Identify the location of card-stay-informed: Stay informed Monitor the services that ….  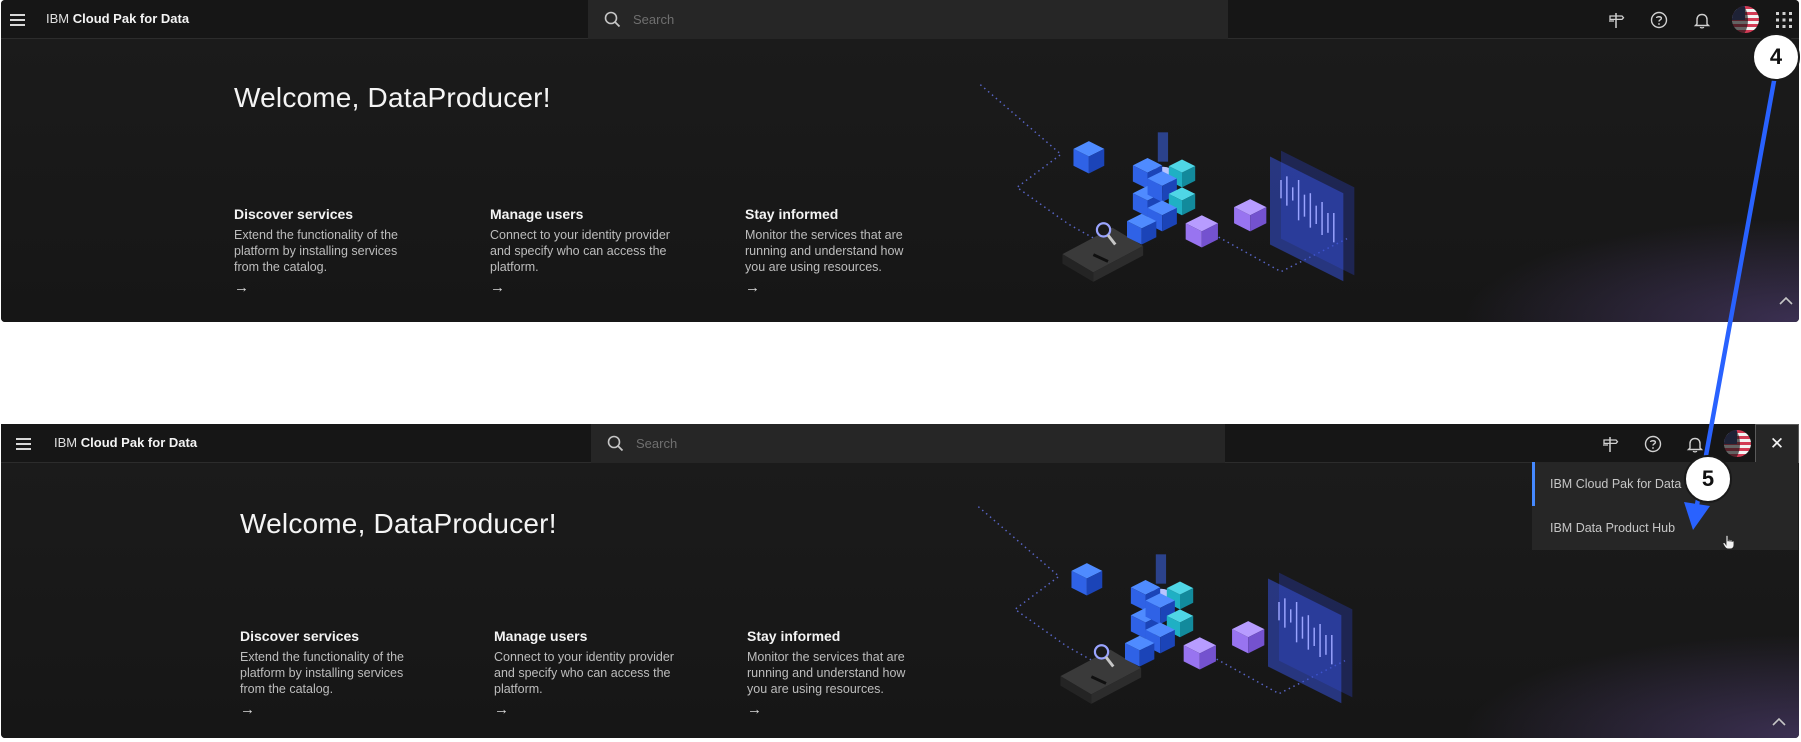
(835, 240).